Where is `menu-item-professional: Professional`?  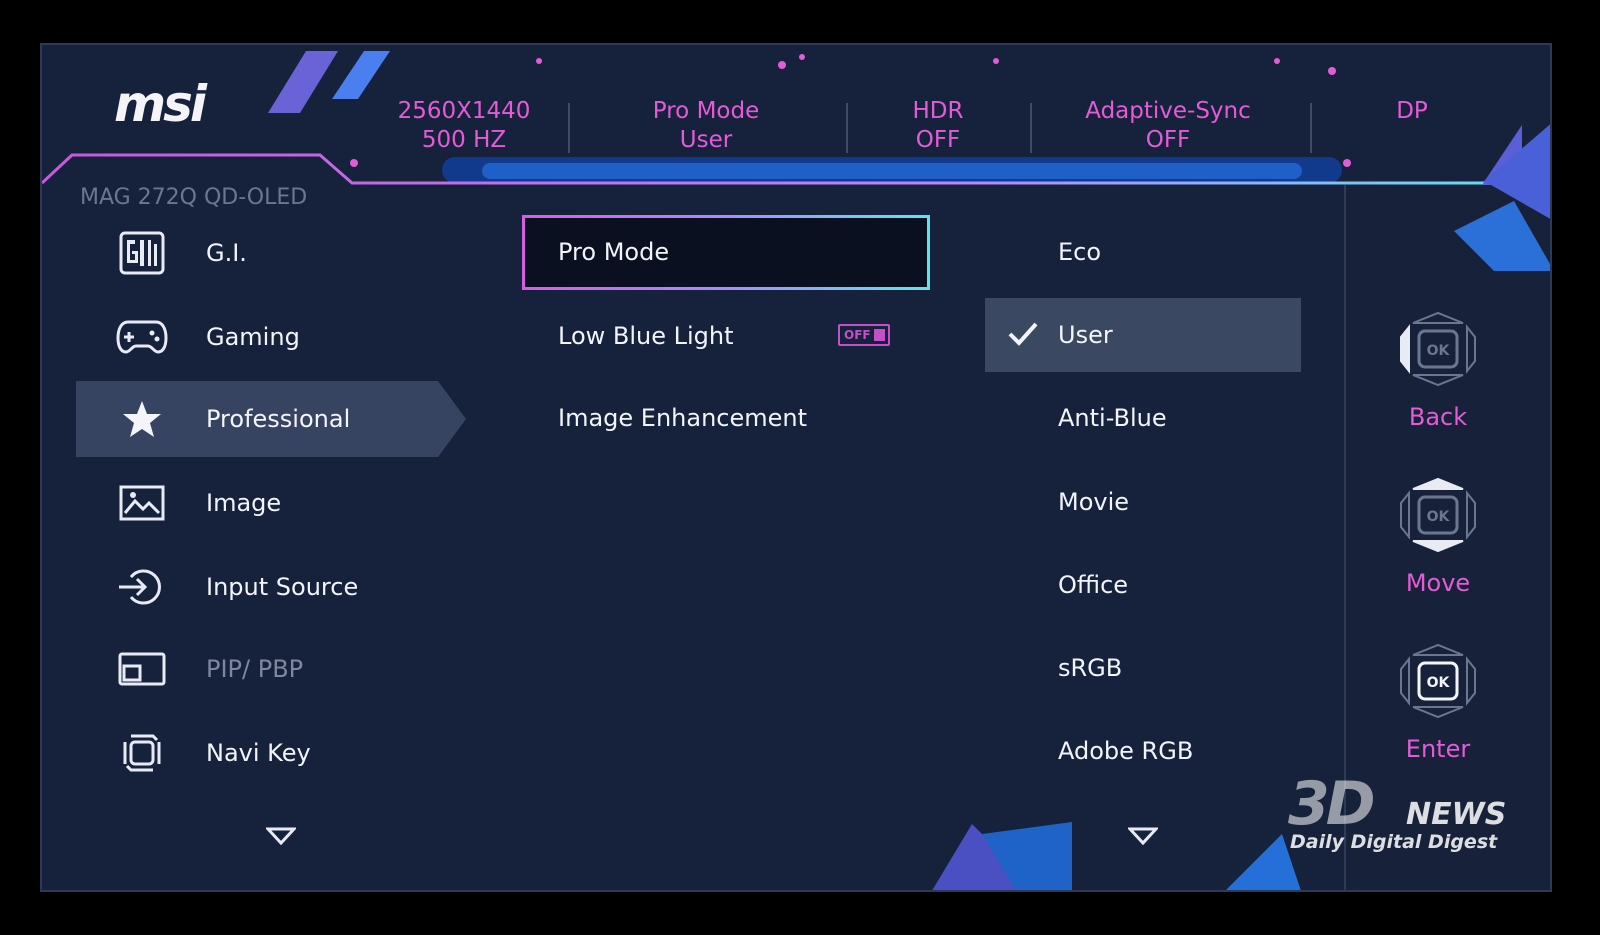
menu-item-professional: Professional is located at coordinates (271, 419).